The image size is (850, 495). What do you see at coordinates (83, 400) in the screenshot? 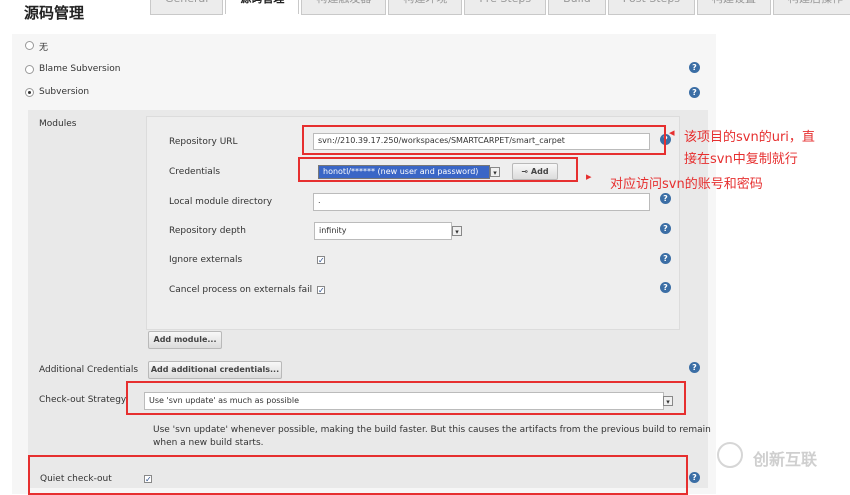
I see `checkout-strategy-label: Check-out Strategy` at bounding box center [83, 400].